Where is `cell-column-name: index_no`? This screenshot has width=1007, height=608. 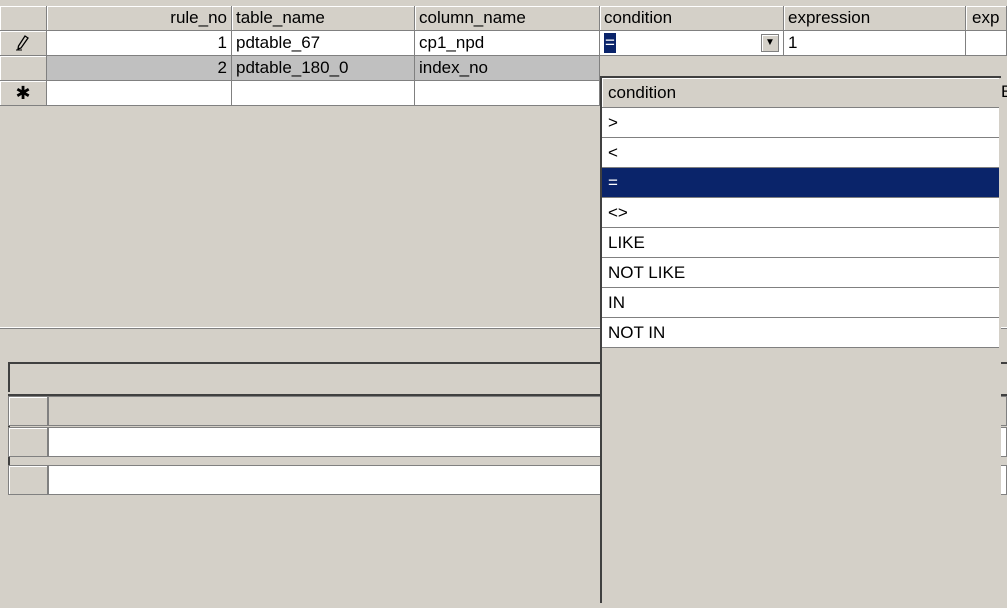
cell-column-name: index_no is located at coordinates (507, 68).